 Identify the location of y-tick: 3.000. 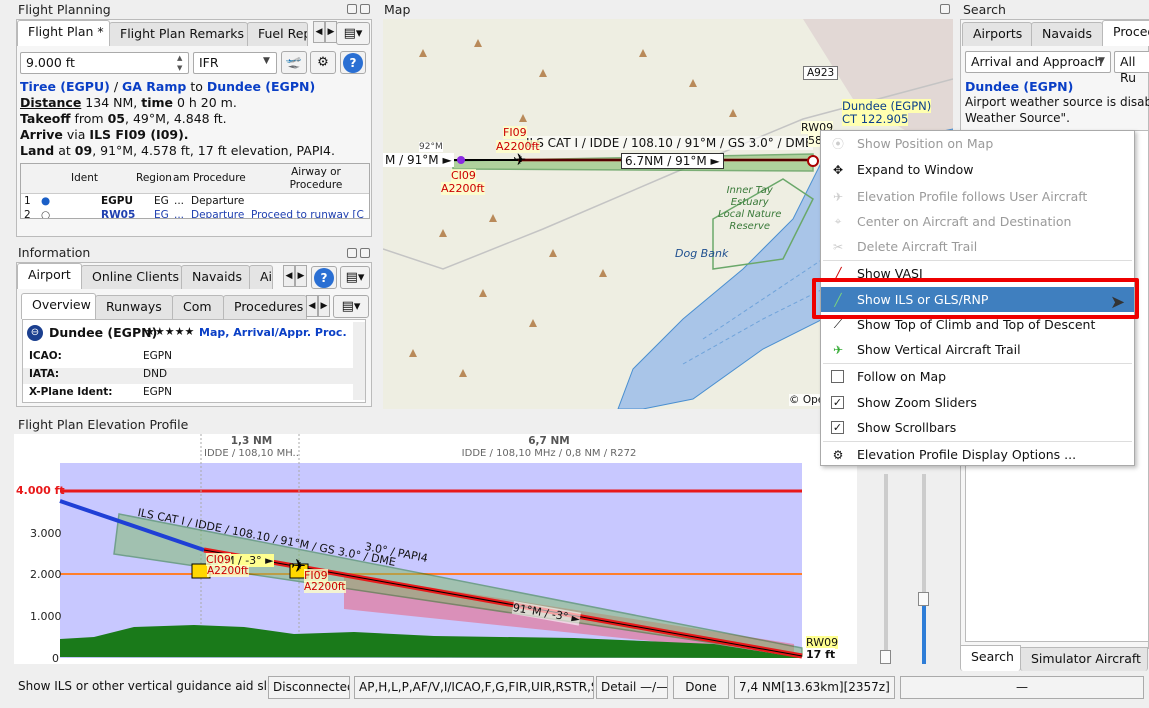
(46, 533).